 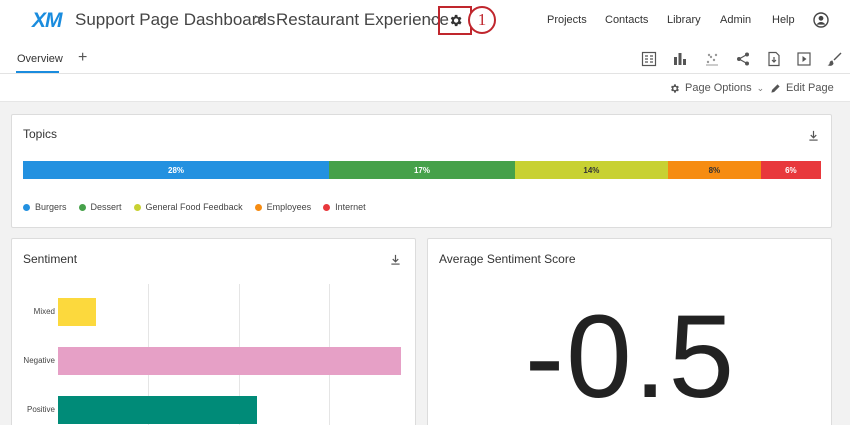 What do you see at coordinates (783, 20) in the screenshot?
I see `nav-help: Help` at bounding box center [783, 20].